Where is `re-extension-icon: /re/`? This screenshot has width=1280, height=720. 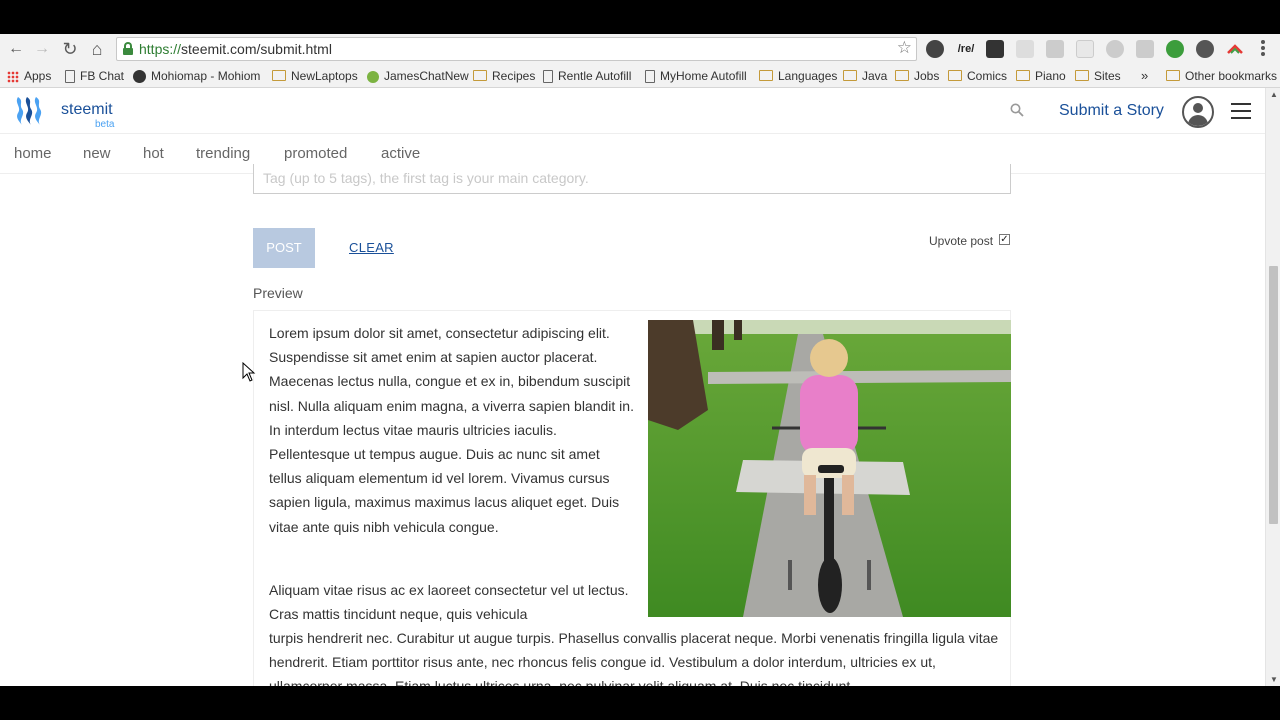
re-extension-icon: /re/ is located at coordinates (966, 49).